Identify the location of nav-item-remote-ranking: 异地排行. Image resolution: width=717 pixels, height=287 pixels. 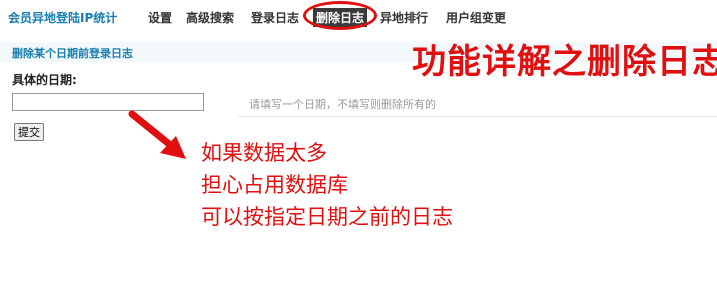
(404, 17).